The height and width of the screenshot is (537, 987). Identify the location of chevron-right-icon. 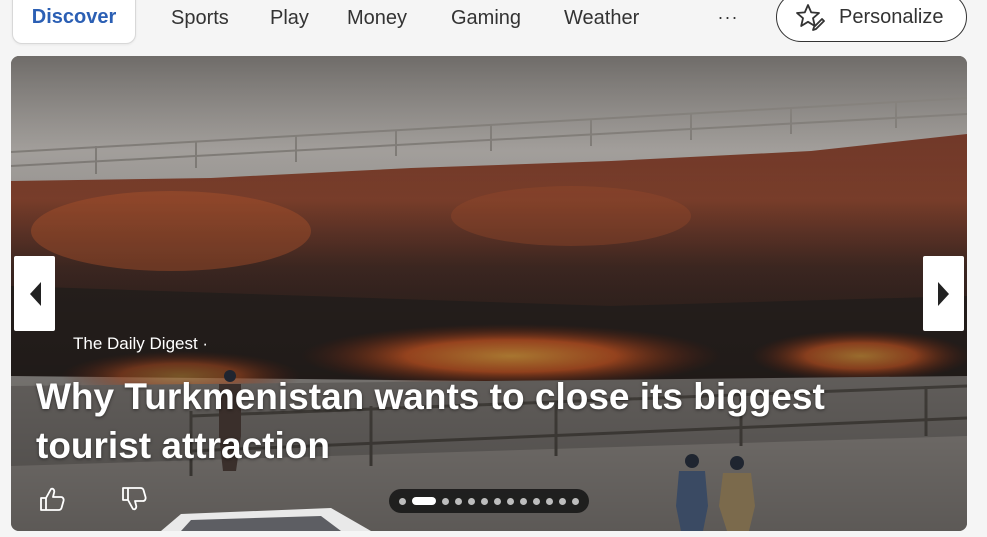
(943, 293).